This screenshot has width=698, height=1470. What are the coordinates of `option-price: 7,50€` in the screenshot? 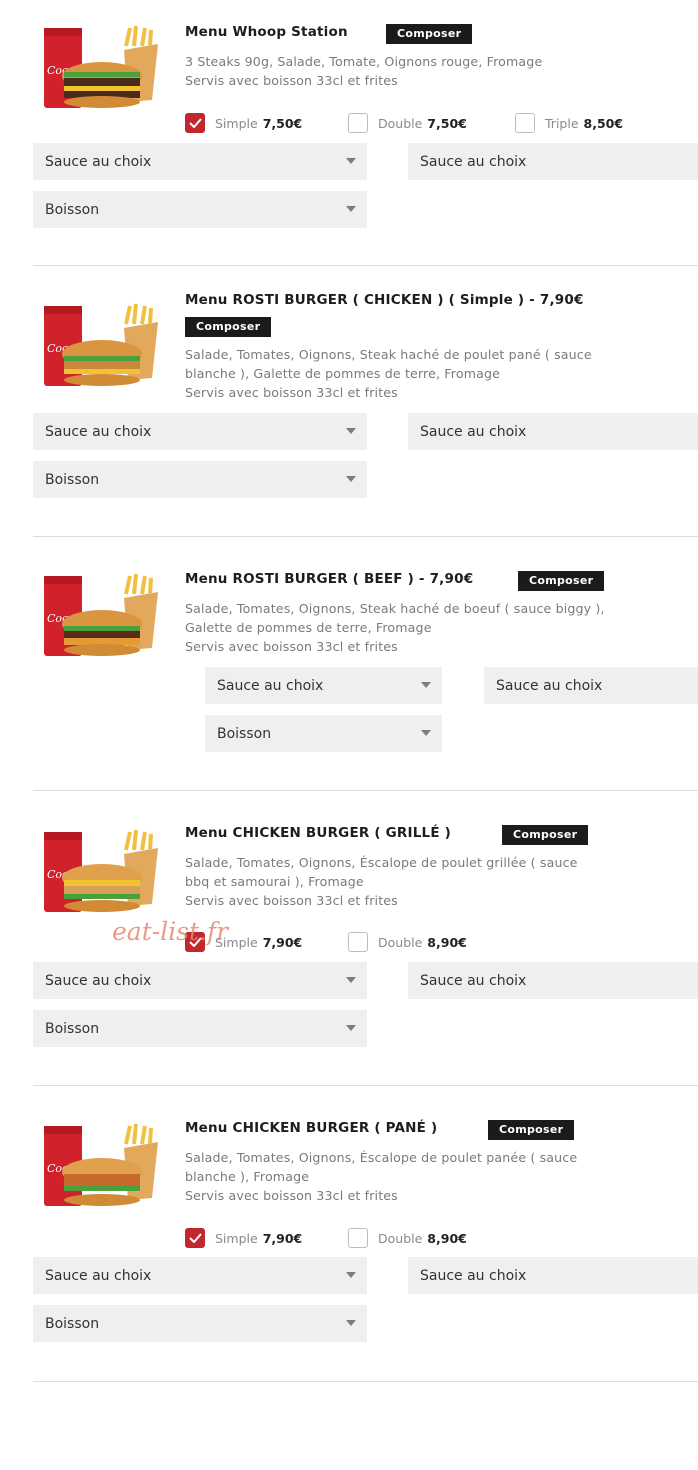 It's located at (282, 123).